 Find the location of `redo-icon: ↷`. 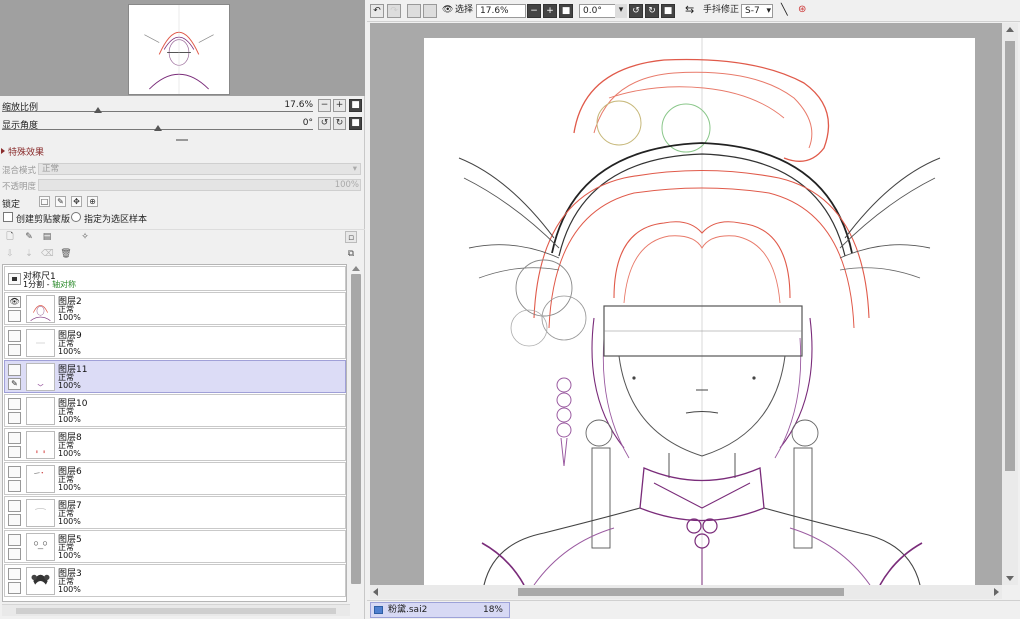

redo-icon: ↷ is located at coordinates (394, 11).